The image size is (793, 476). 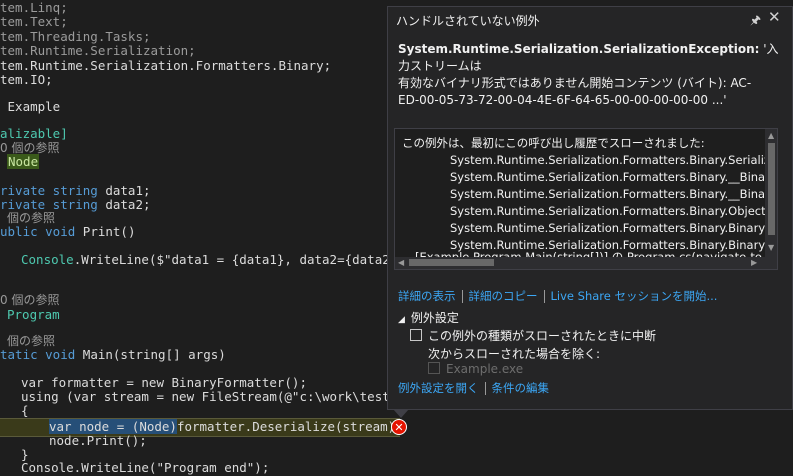 I want to click on reference-lens: 0 個の参照, so click(x=29, y=300).